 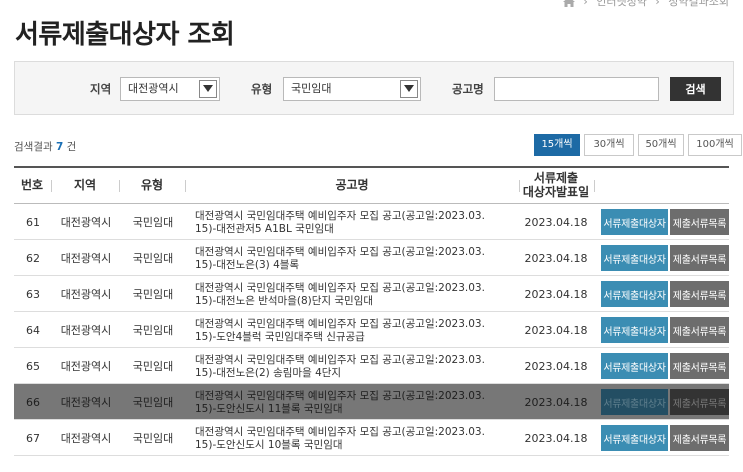 I want to click on breadcrumb-item: 인터넷청약, so click(x=621, y=4).